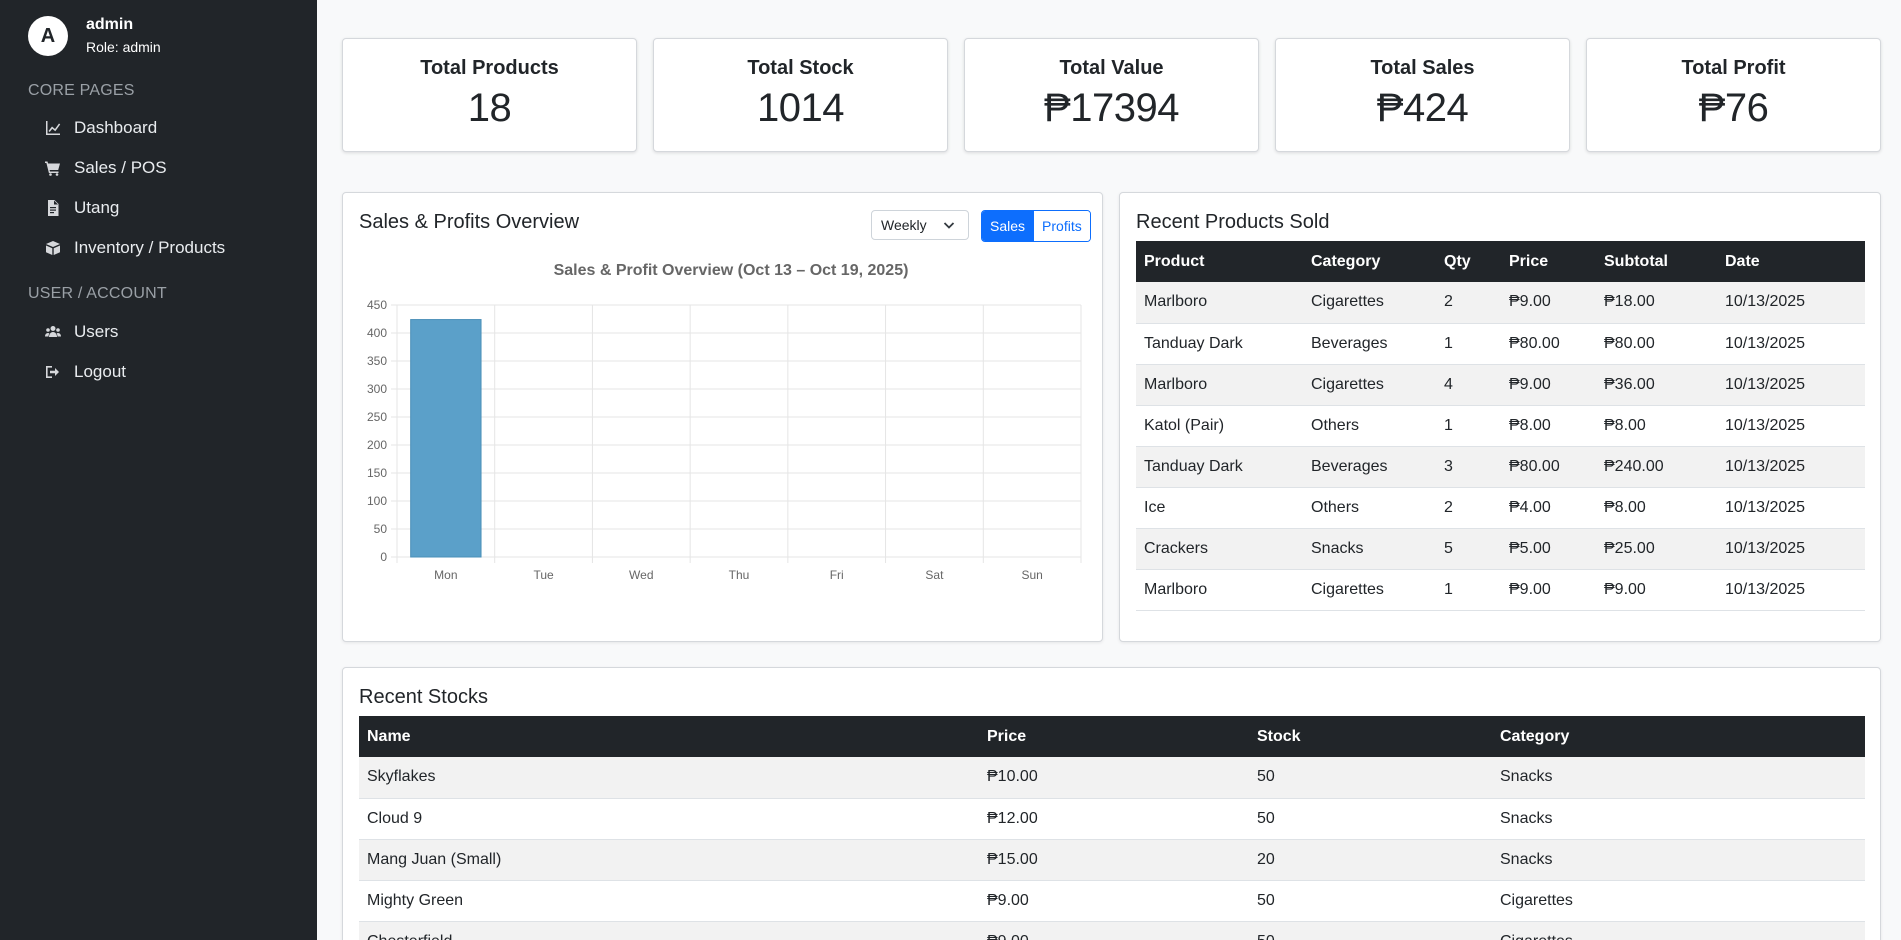 The width and height of the screenshot is (1901, 940). What do you see at coordinates (1369, 344) in the screenshot?
I see `table-cell: Beverages` at bounding box center [1369, 344].